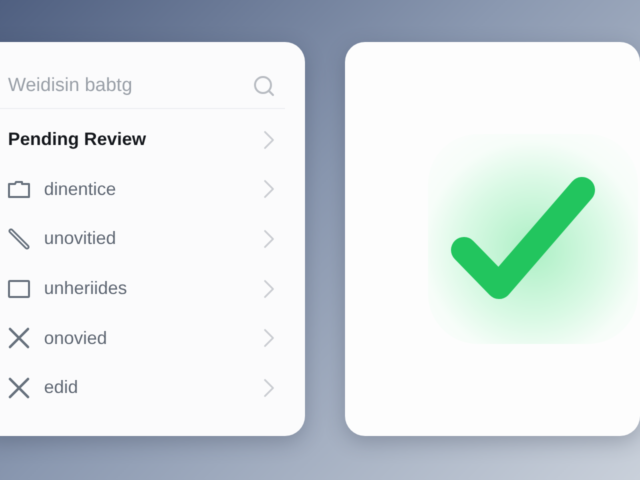  Describe the element at coordinates (19, 239) in the screenshot. I see `pin-icon` at that location.